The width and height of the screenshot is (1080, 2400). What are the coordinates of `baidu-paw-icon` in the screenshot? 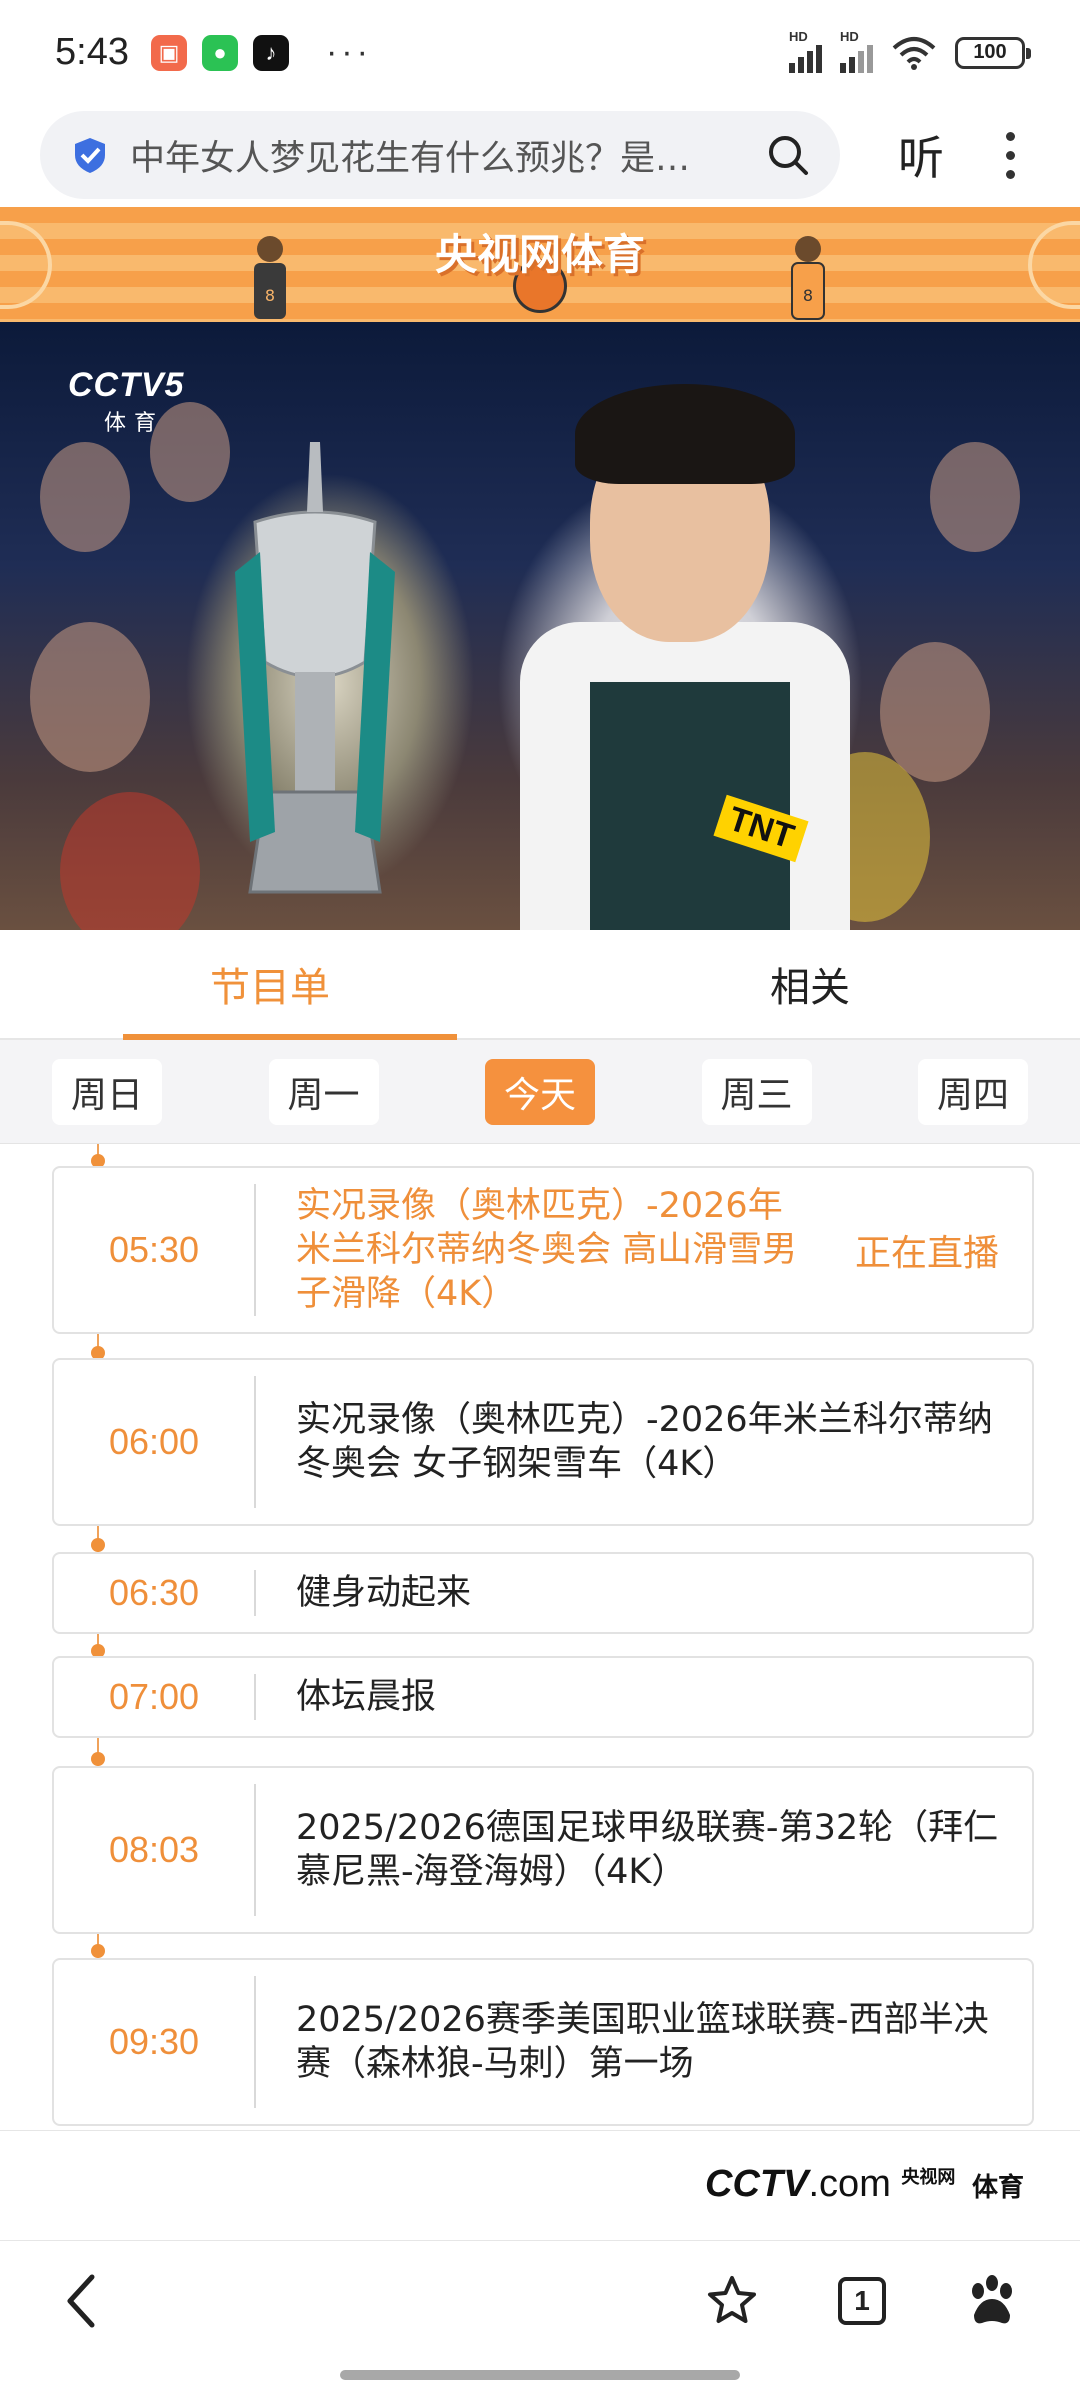 It's located at (992, 2301).